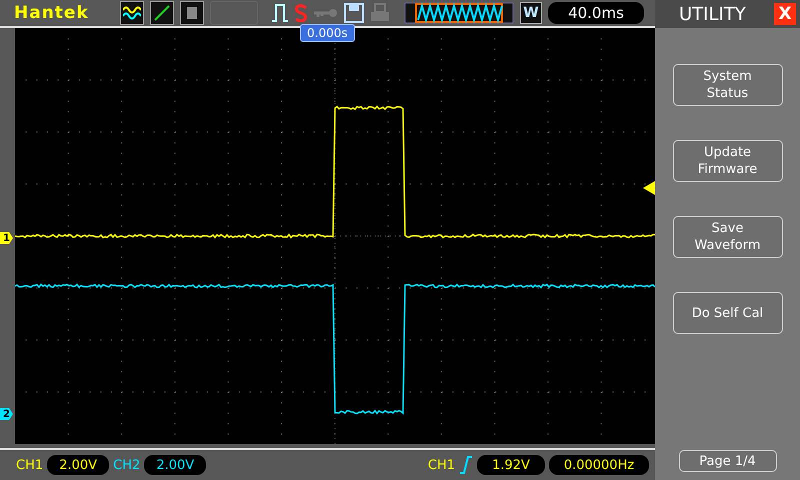 The height and width of the screenshot is (480, 800). Describe the element at coordinates (280, 13) in the screenshot. I see `pulse-icon` at that location.